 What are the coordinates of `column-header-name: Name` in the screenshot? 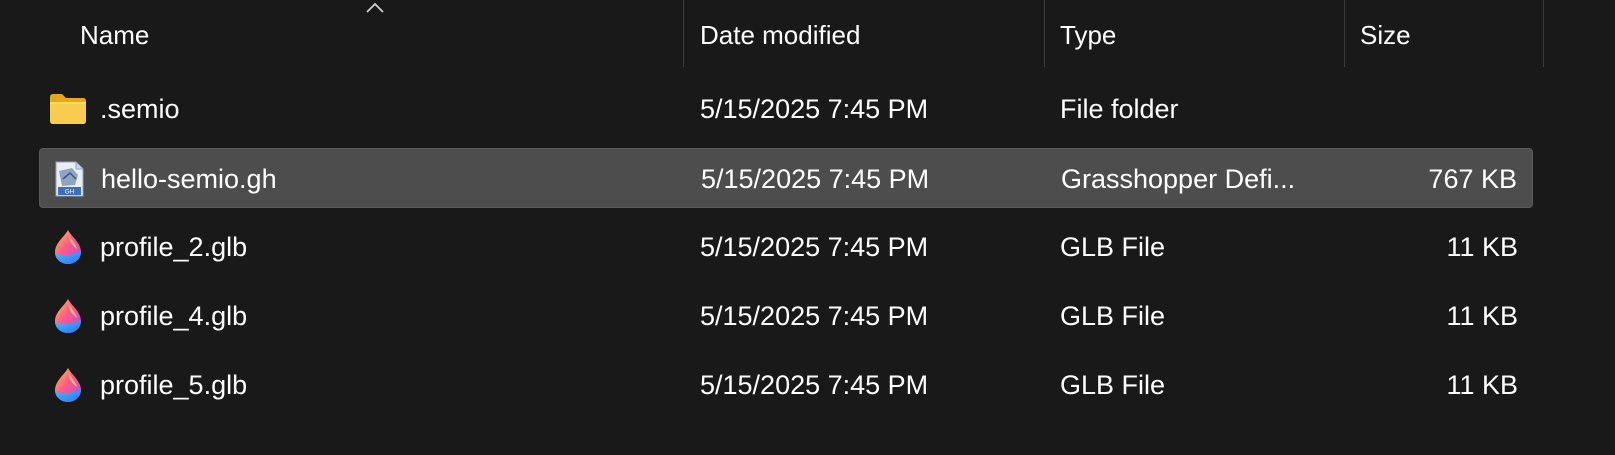 It's located at (341, 33).